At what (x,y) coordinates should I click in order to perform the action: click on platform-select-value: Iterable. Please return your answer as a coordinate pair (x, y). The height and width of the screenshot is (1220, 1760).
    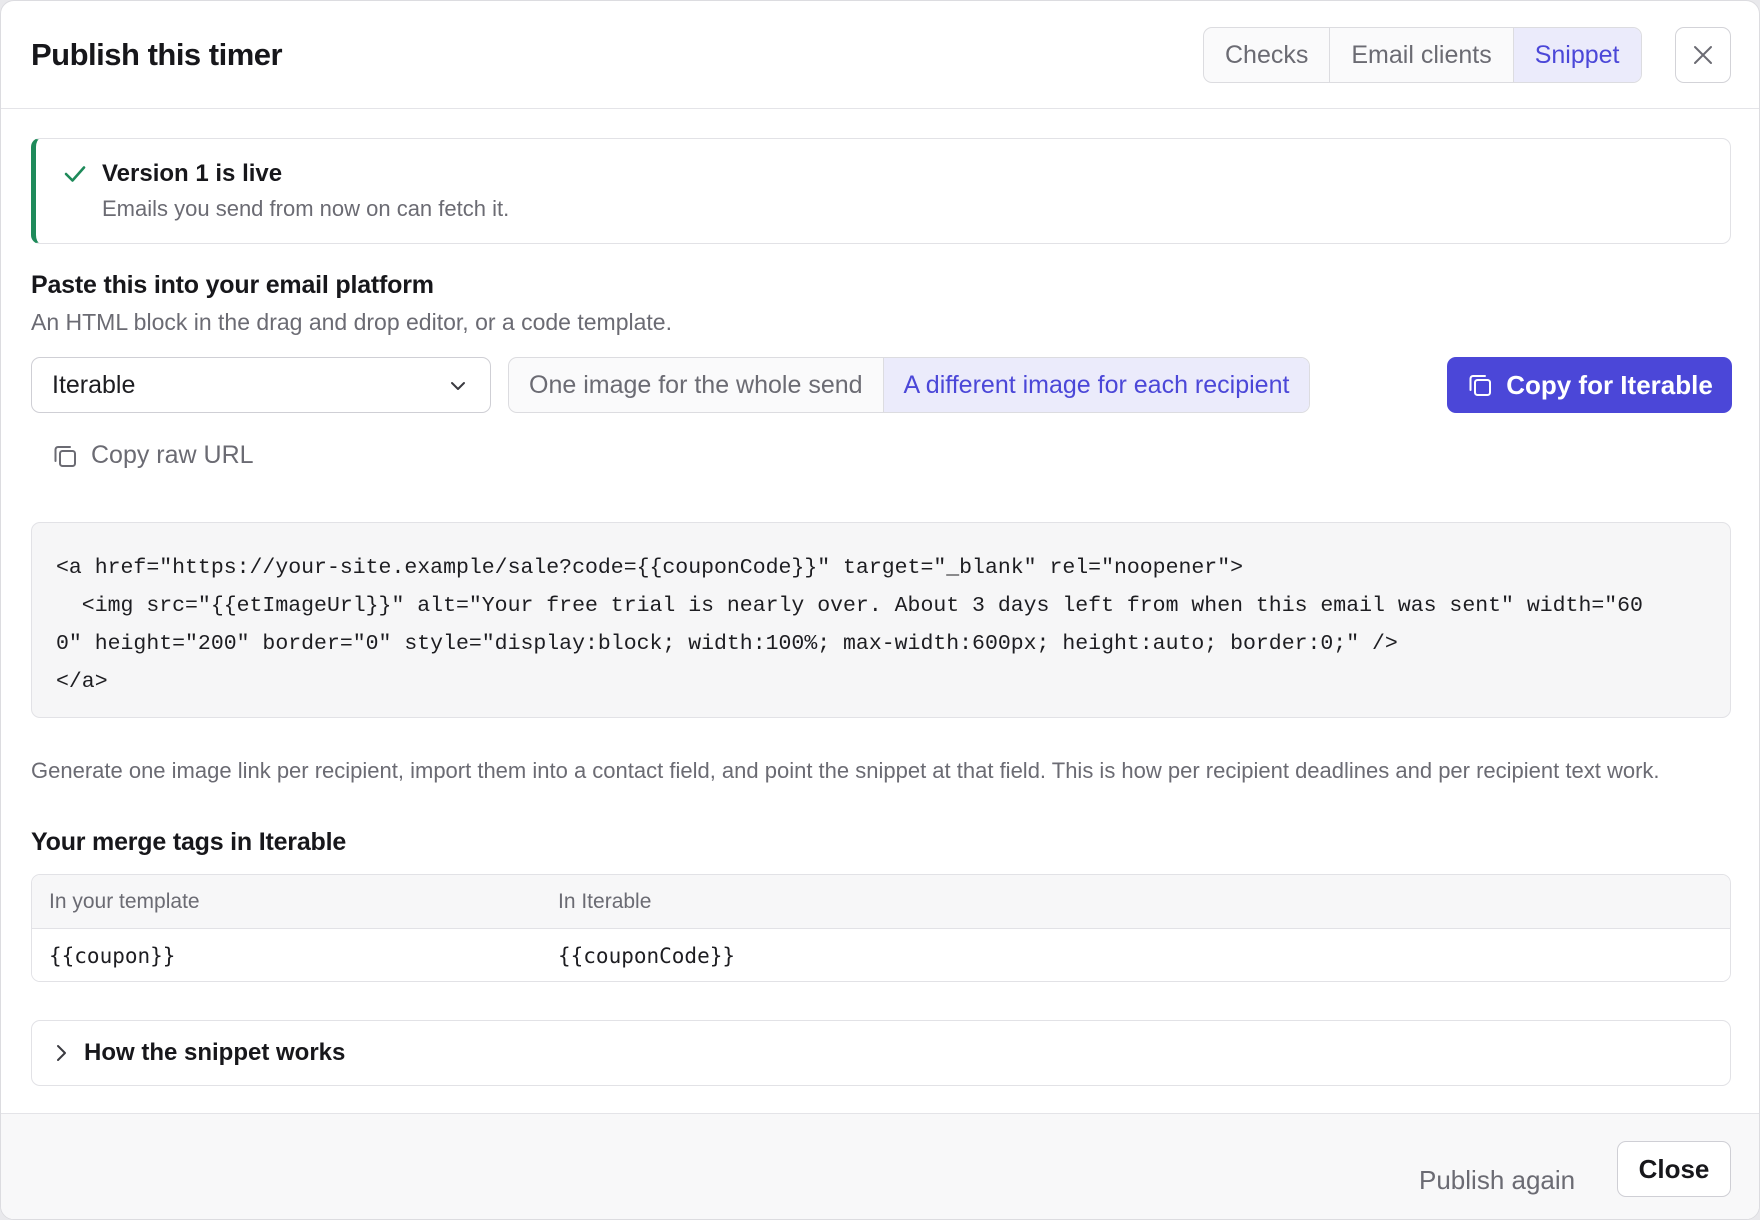
    Looking at the image, I should click on (94, 384).